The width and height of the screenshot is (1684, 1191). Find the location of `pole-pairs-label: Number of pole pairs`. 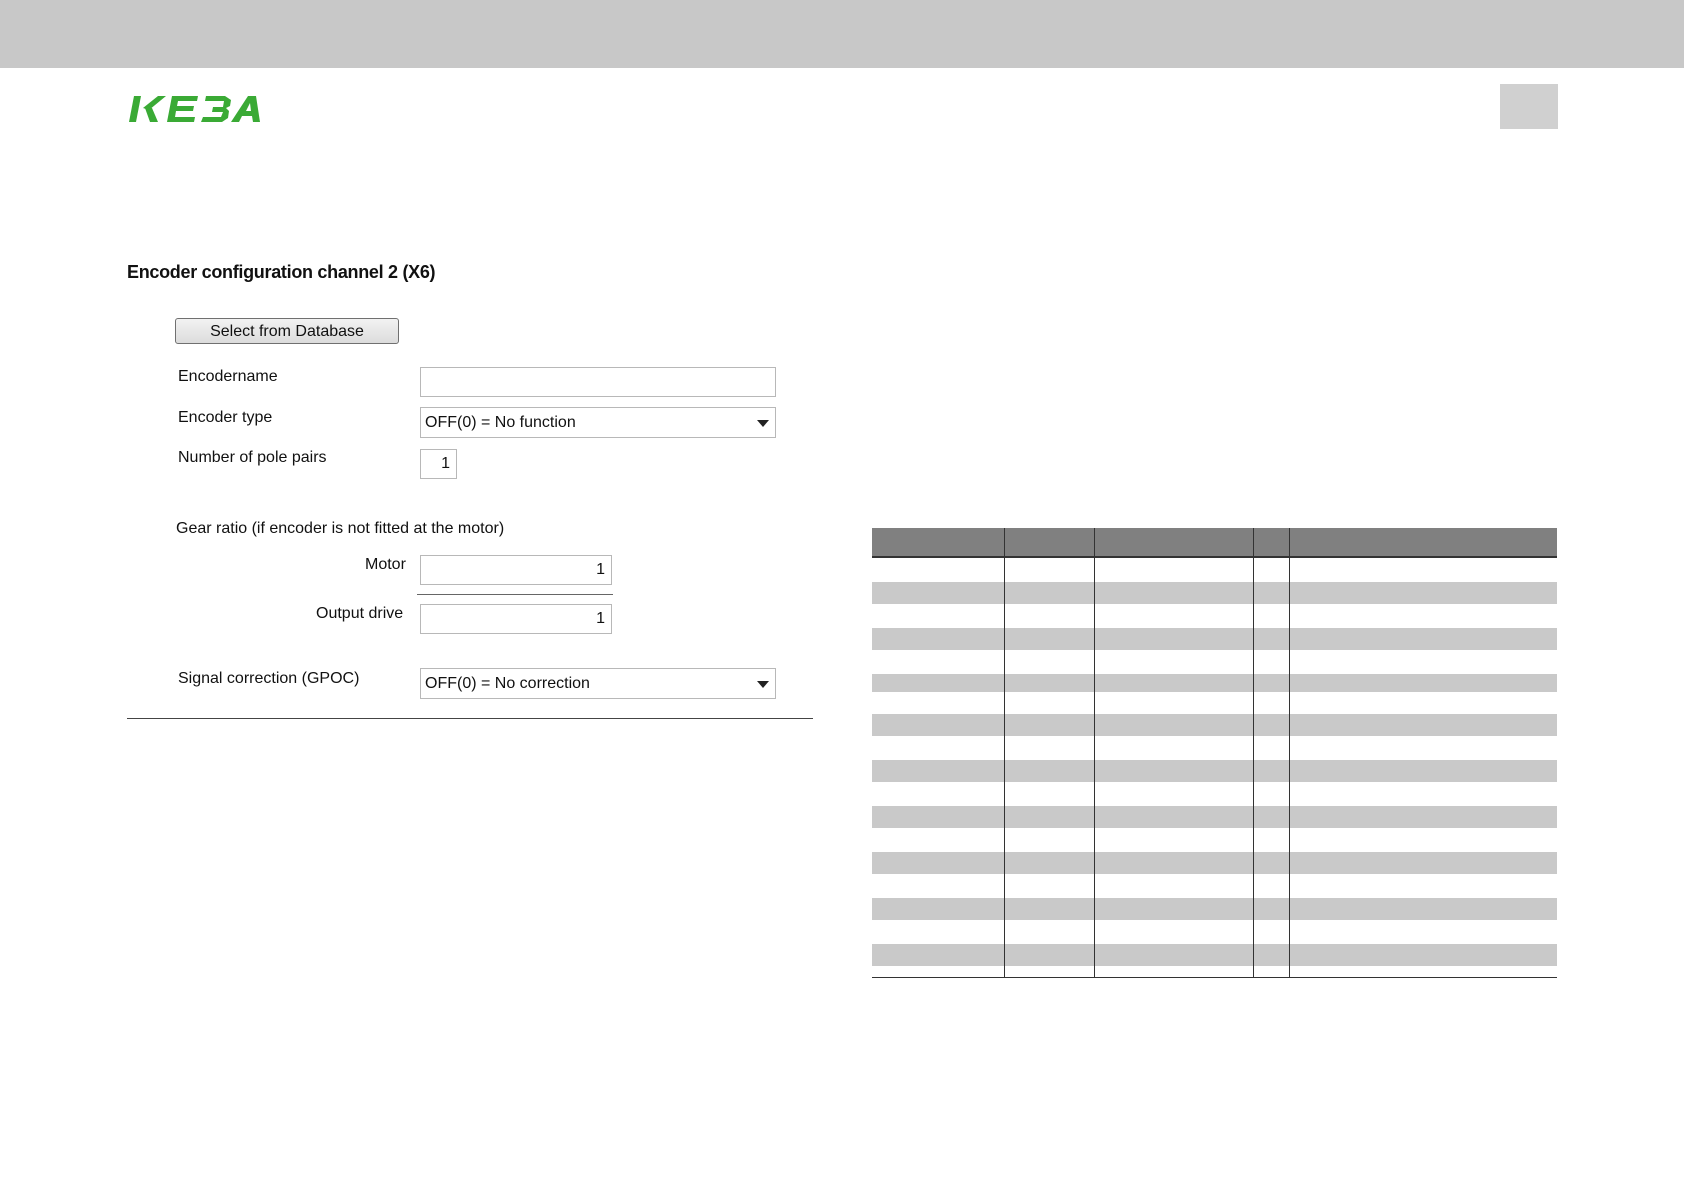

pole-pairs-label: Number of pole pairs is located at coordinates (252, 457).